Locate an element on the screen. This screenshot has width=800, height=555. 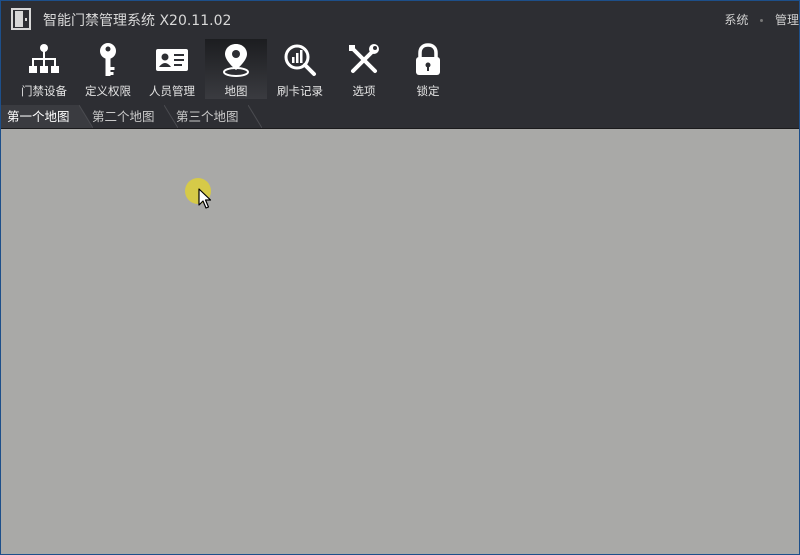
map-tab-bar: 第一个地图 第二个地图 第三个地图 is located at coordinates (400, 115).